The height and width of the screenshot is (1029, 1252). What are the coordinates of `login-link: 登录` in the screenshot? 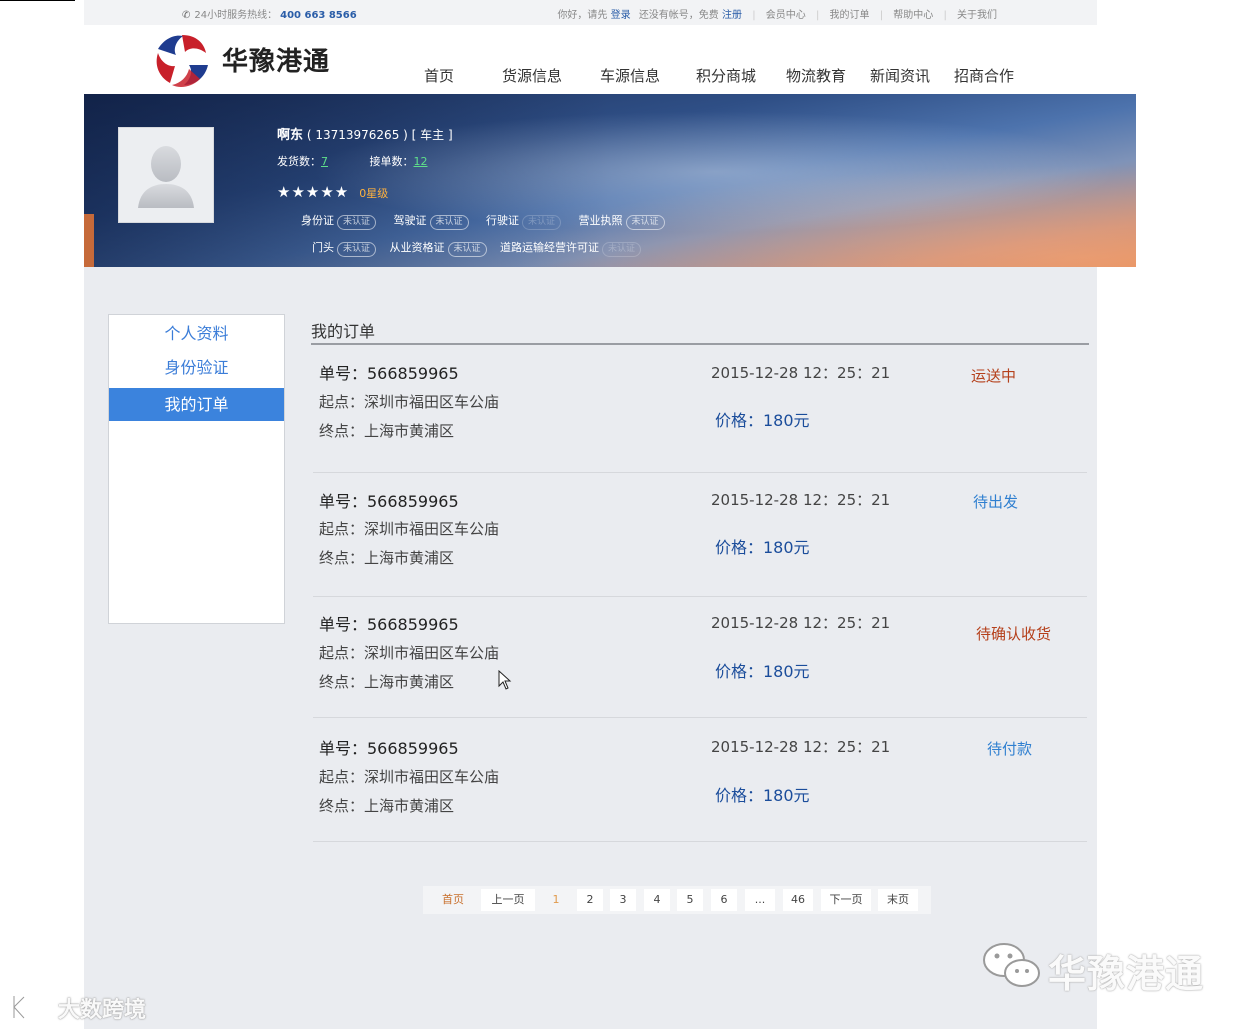 It's located at (621, 13).